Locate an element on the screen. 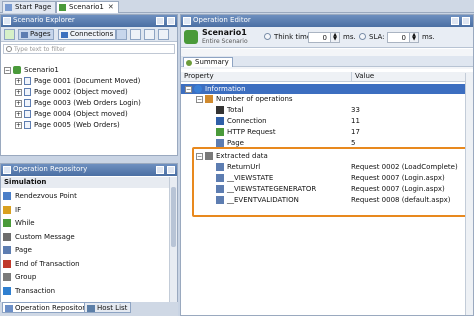 Image resolution: width=474 pixels, height=316 pixels. message-icon is located at coordinates (7, 236).